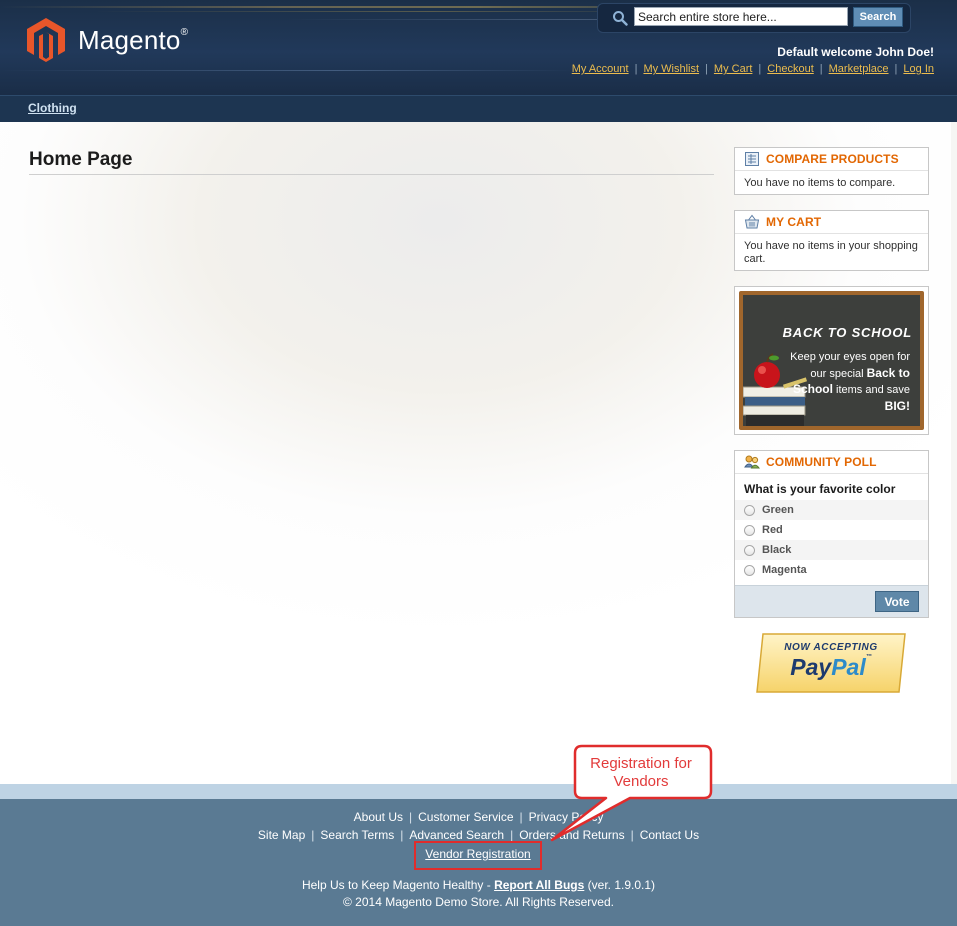  Describe the element at coordinates (733, 69) in the screenshot. I see `link-my-cart: My Cart` at that location.